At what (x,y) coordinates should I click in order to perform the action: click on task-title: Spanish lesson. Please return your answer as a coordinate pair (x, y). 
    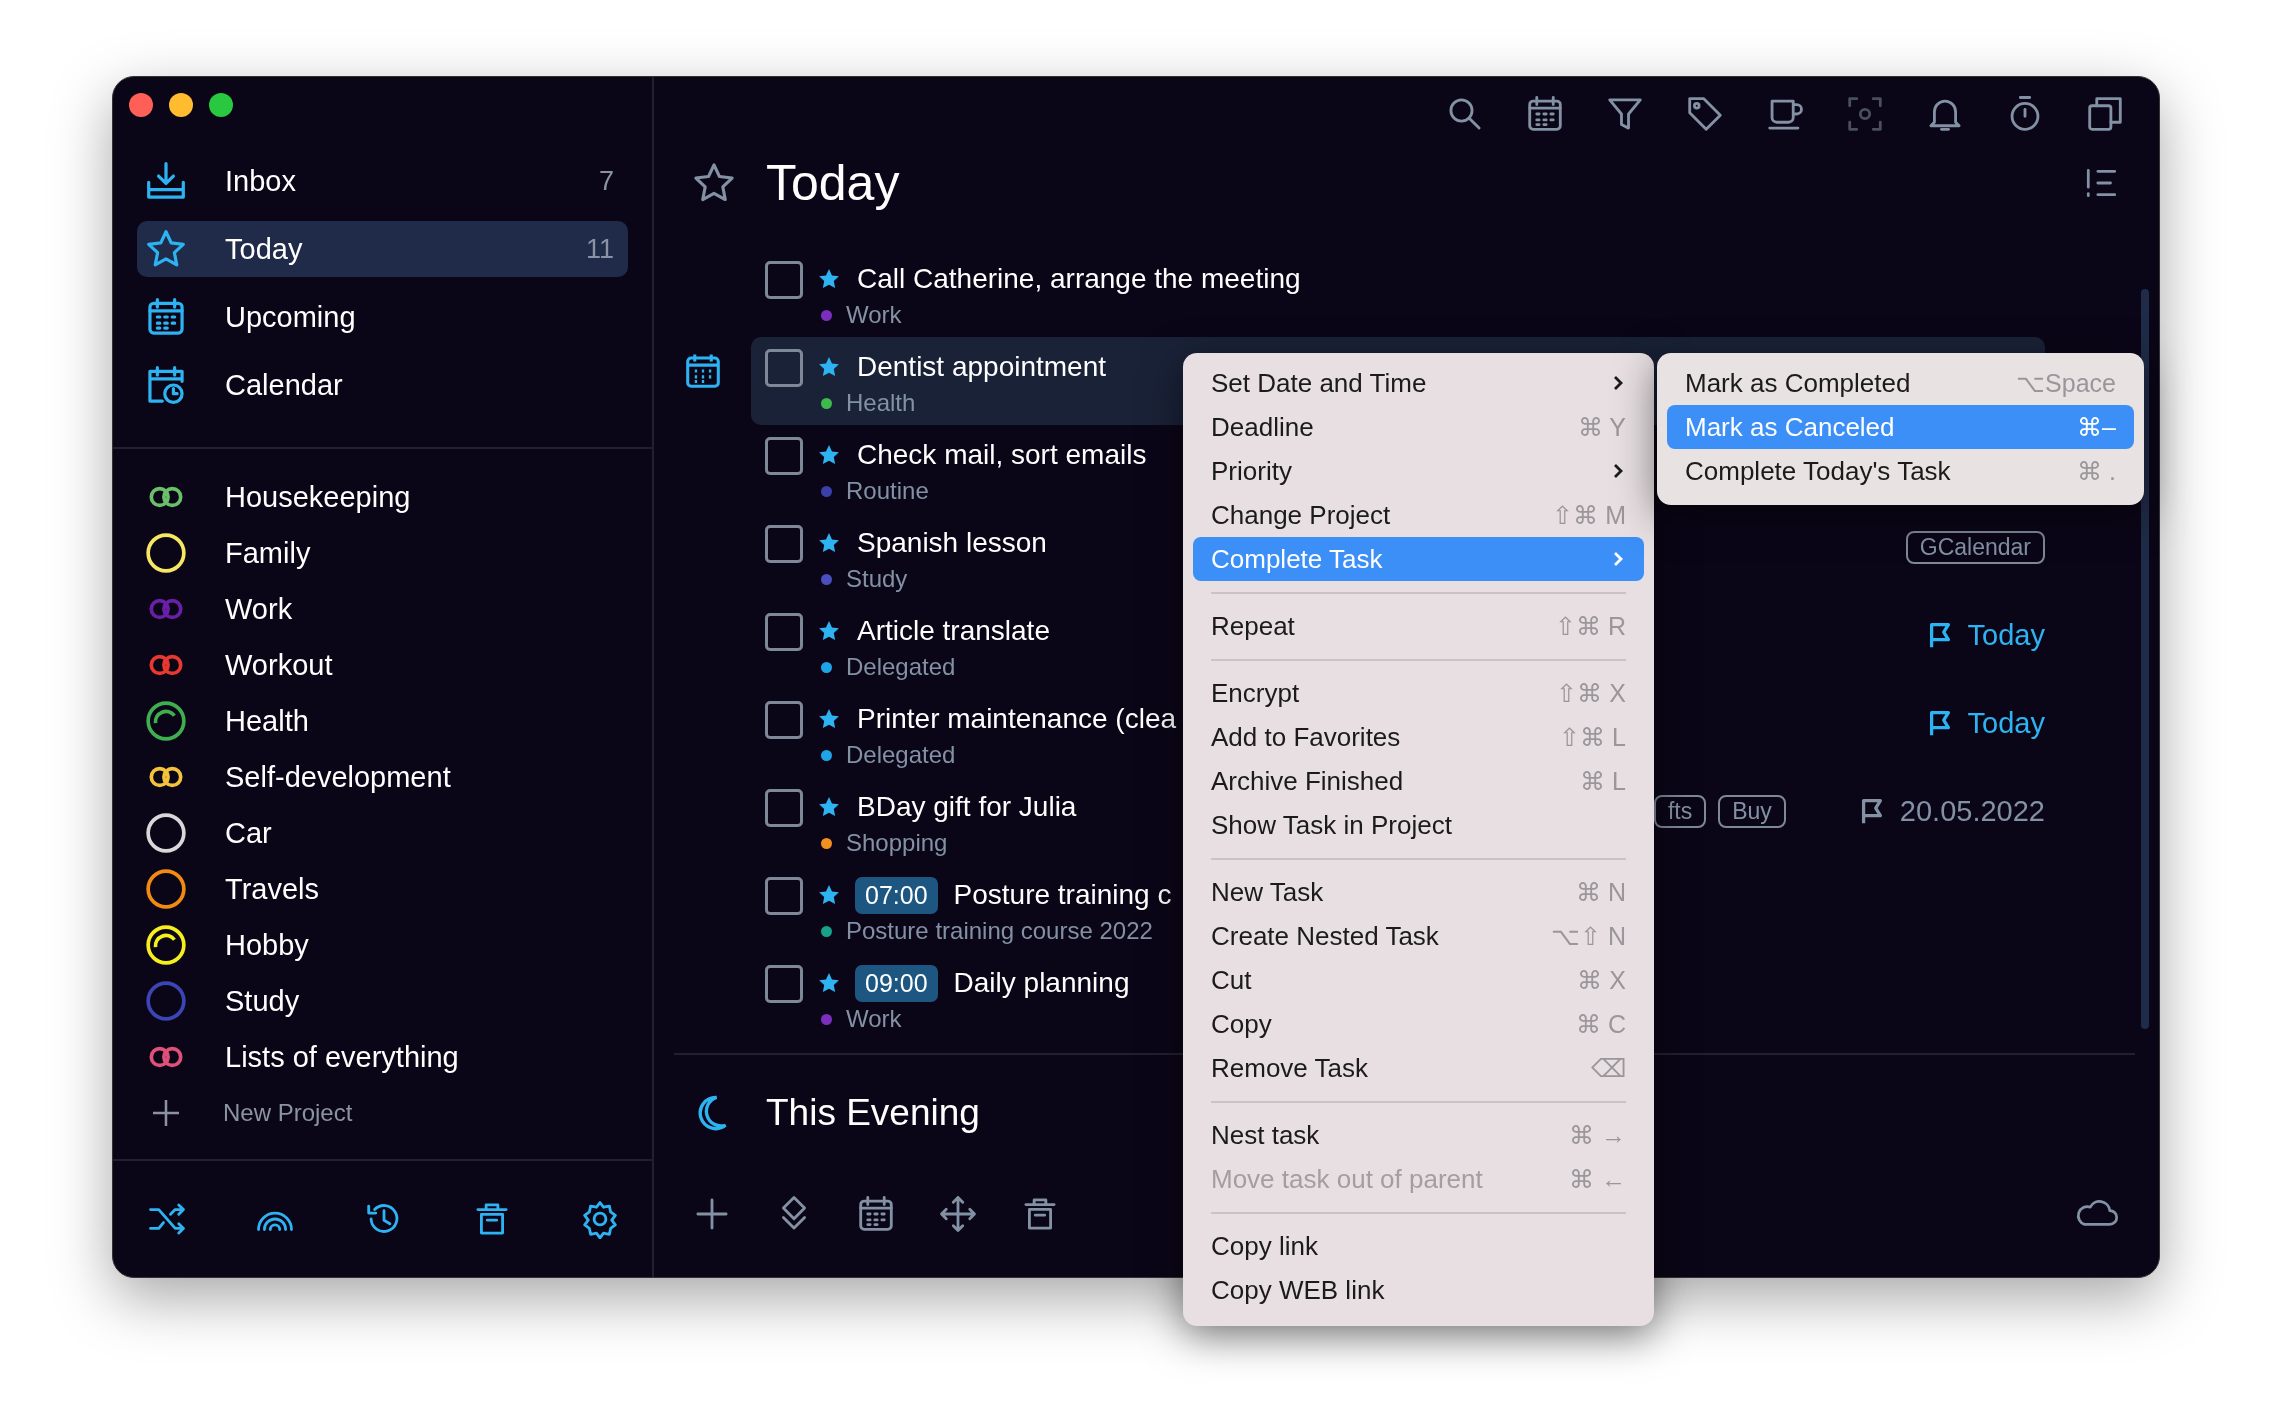
    Looking at the image, I should click on (952, 543).